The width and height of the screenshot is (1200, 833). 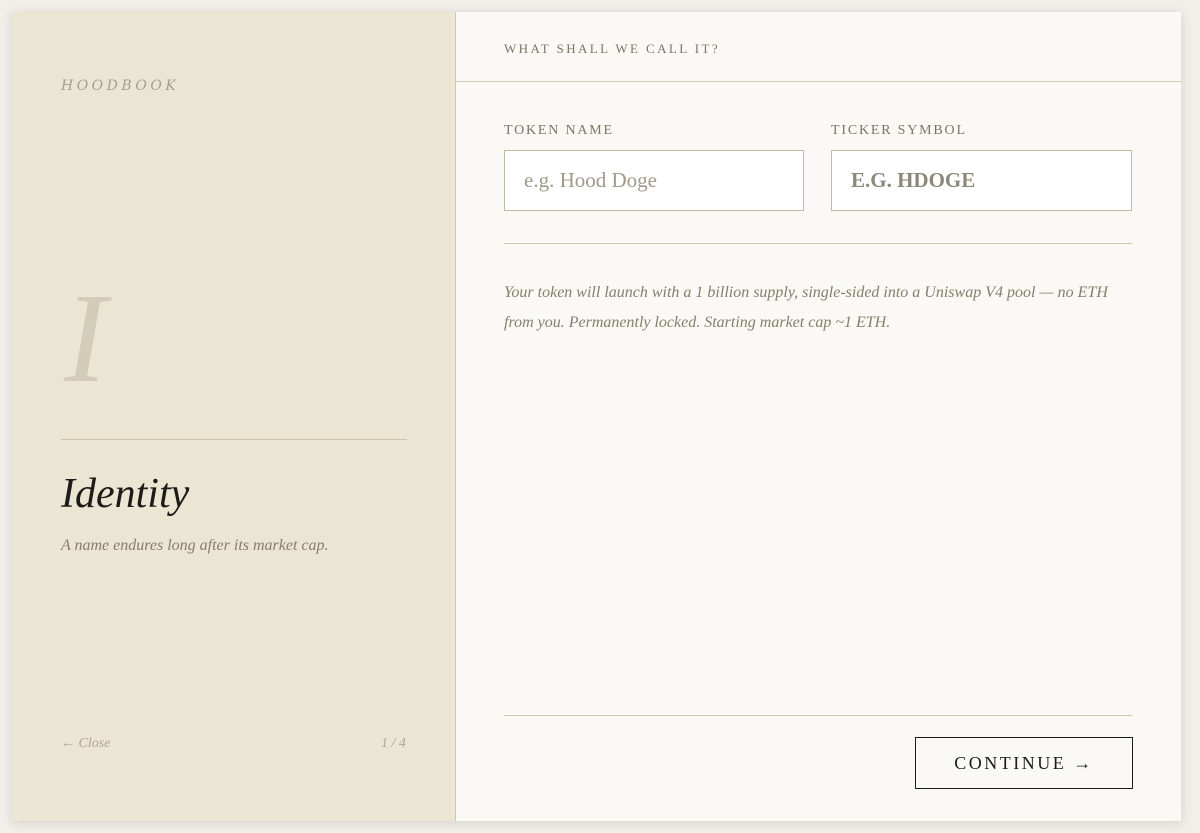 I want to click on form-header-title: WHAT SHALL WE CALL IT?, so click(x=612, y=48).